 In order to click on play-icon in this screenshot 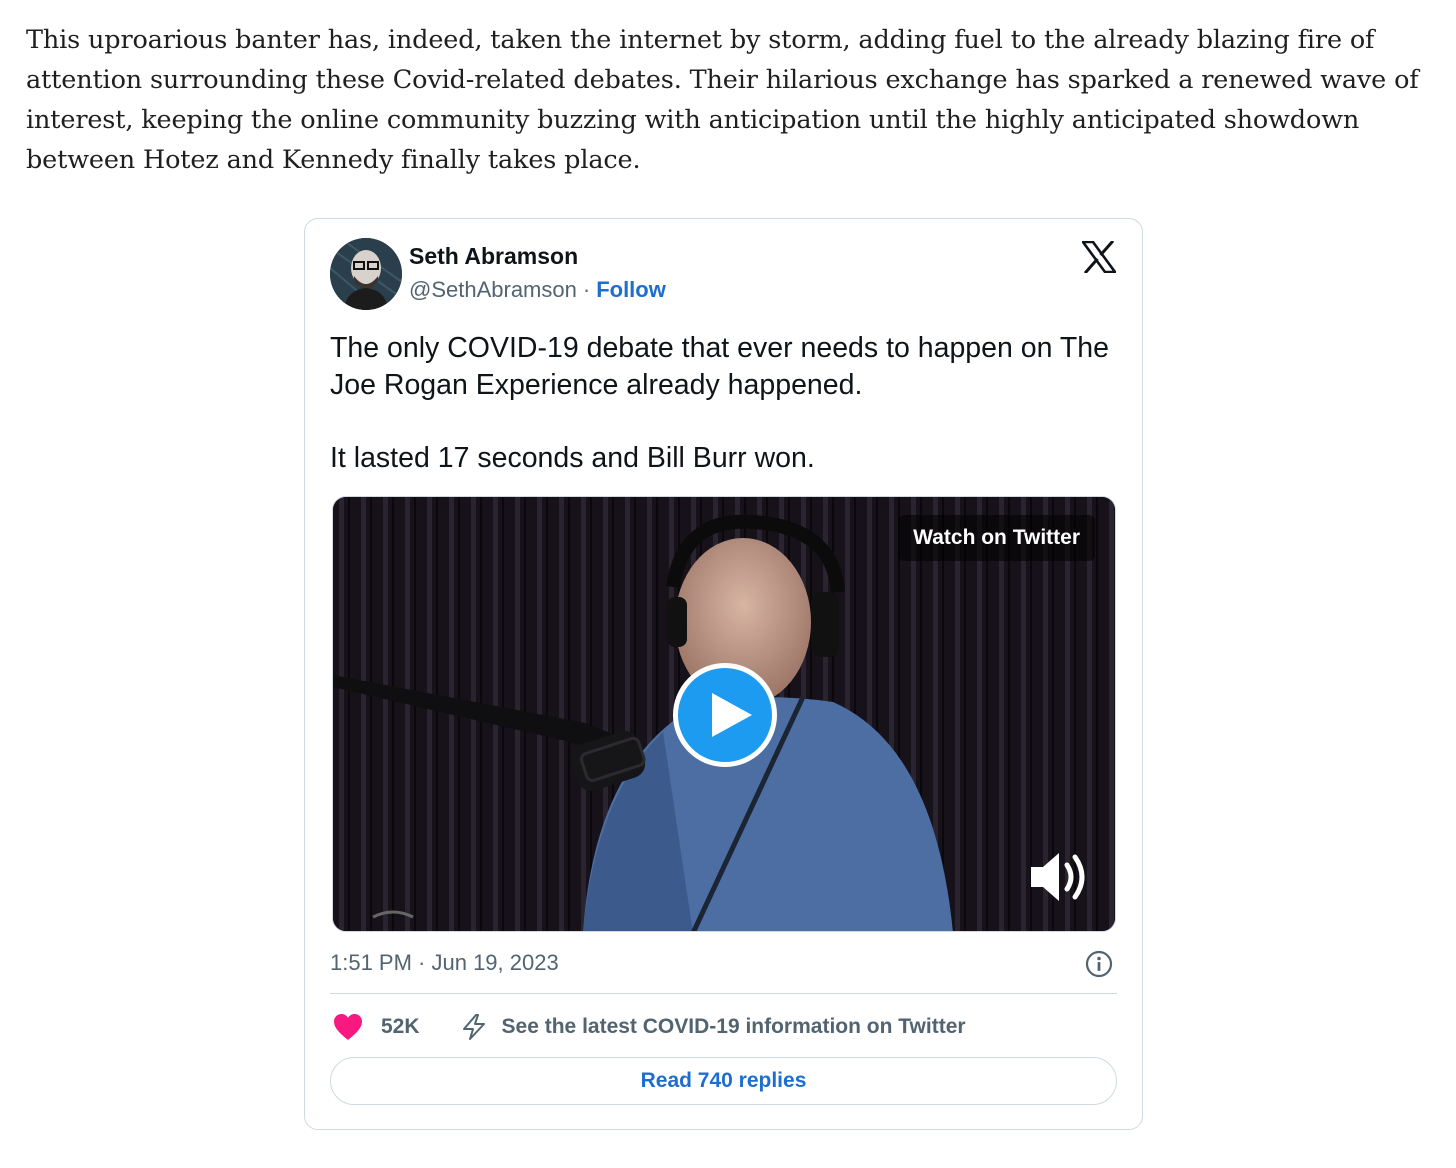, I will do `click(725, 715)`.